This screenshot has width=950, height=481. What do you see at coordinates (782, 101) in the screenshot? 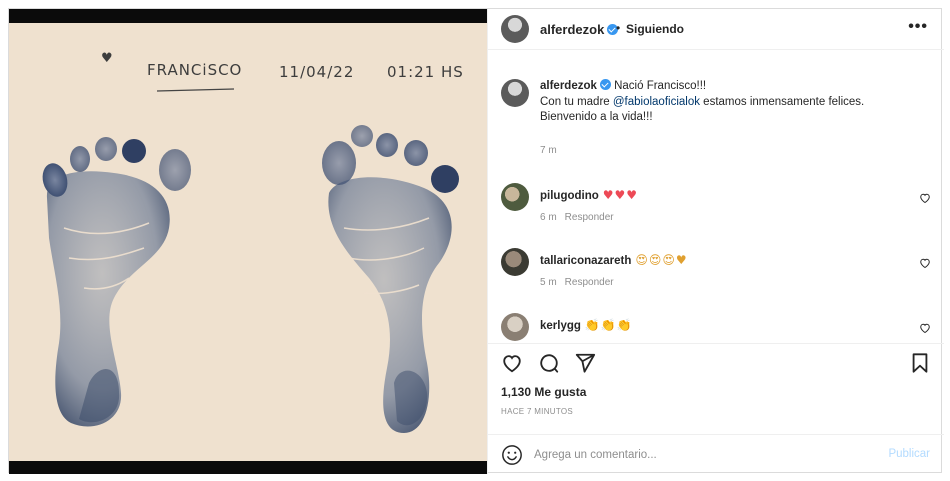
I see `caption-line-2-post: estamos inmensamente felices.` at bounding box center [782, 101].